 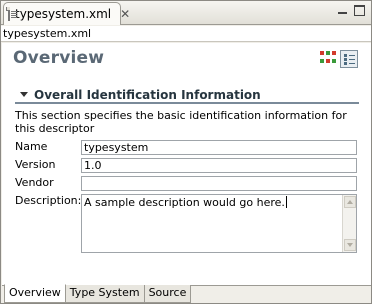 What do you see at coordinates (34, 182) in the screenshot?
I see `vendor-label: Vendor` at bounding box center [34, 182].